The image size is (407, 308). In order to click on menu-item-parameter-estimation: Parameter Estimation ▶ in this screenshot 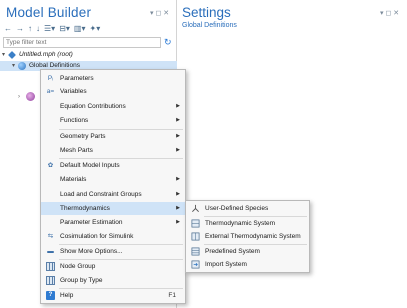, I will do `click(113, 222)`.